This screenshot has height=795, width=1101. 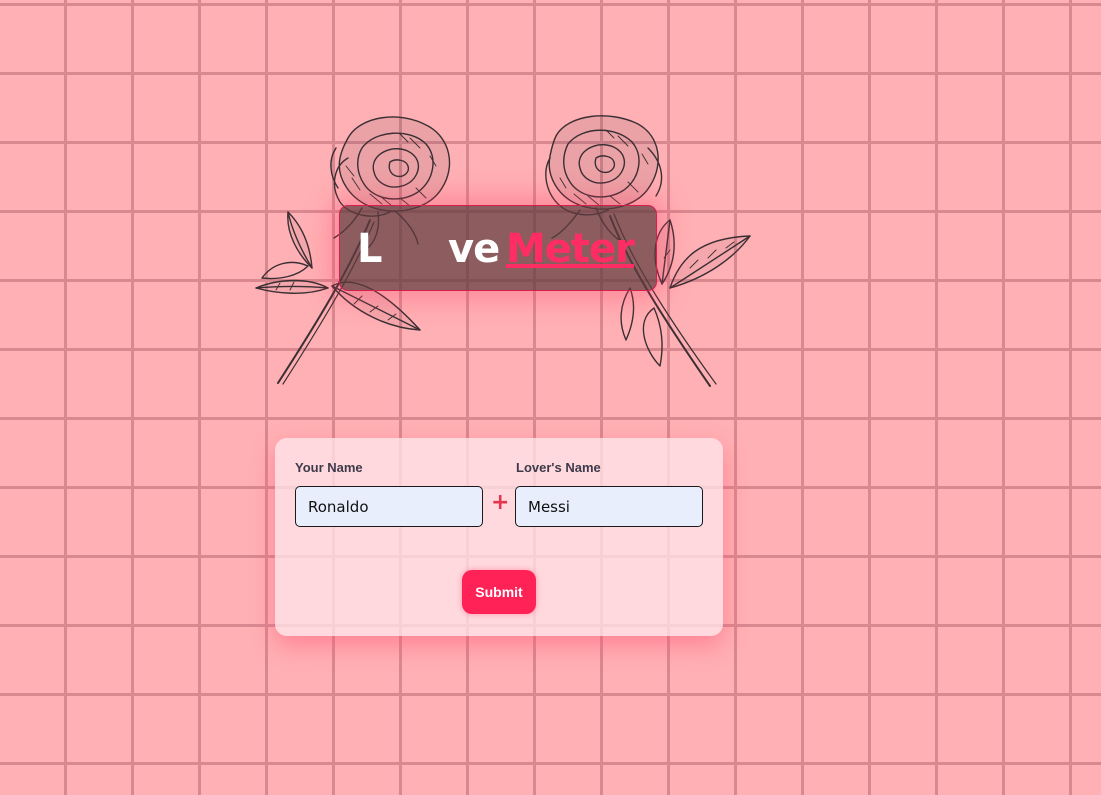 What do you see at coordinates (499, 592) in the screenshot?
I see `submit-button: Submit` at bounding box center [499, 592].